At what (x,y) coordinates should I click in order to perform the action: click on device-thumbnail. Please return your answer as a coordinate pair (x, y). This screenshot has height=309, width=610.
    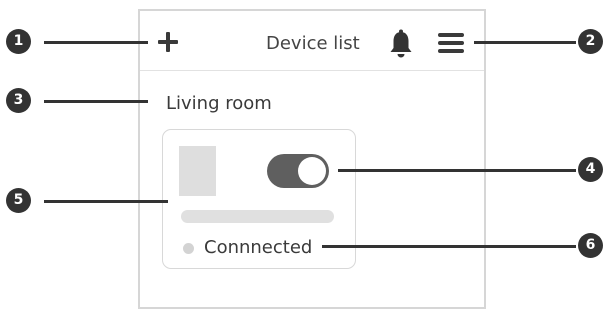
    Looking at the image, I should click on (197, 171).